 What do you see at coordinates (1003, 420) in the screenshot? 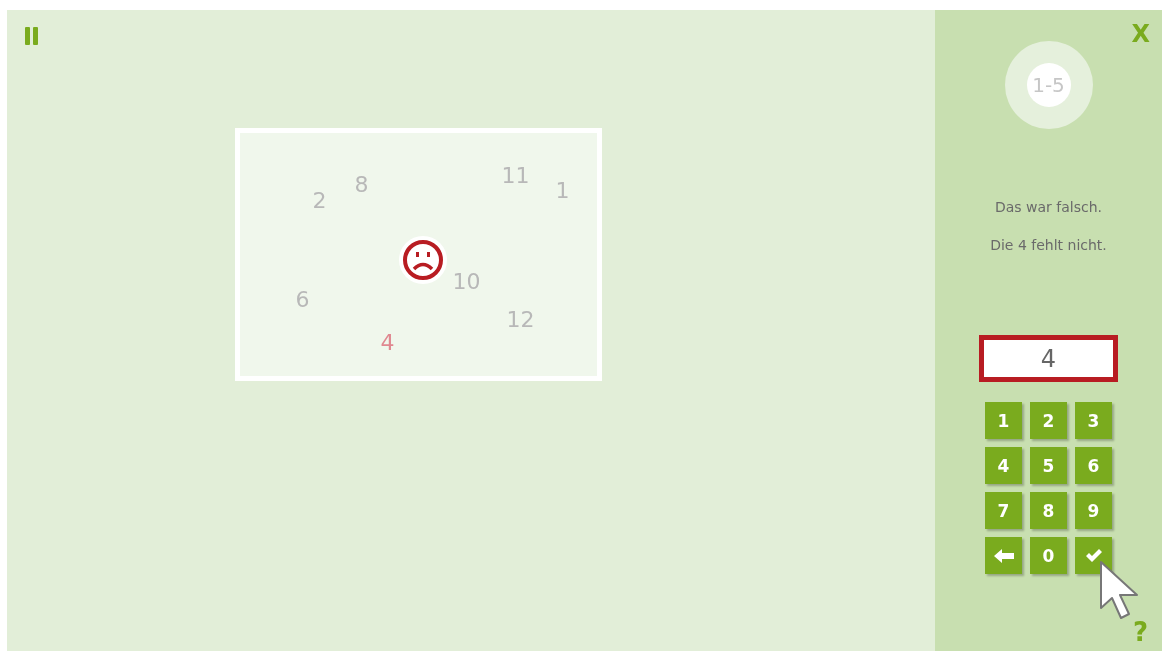
I see `digit-key: 1` at bounding box center [1003, 420].